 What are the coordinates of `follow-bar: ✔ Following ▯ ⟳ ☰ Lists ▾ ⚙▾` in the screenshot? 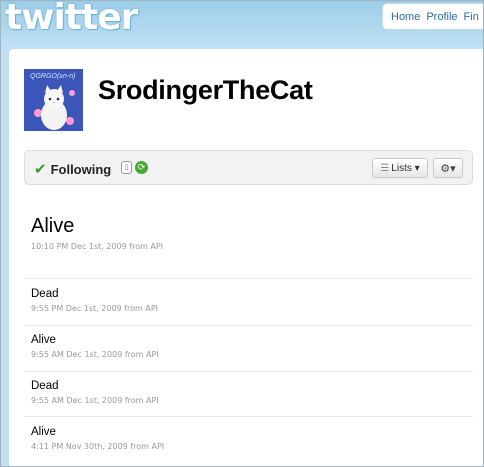 It's located at (248, 167).